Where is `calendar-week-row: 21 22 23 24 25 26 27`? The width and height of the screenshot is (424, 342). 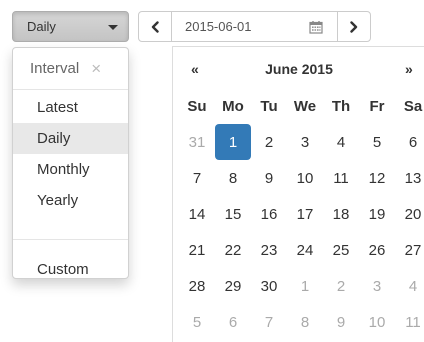
calendar-week-row: 21 22 23 24 25 26 27 is located at coordinates (301, 250).